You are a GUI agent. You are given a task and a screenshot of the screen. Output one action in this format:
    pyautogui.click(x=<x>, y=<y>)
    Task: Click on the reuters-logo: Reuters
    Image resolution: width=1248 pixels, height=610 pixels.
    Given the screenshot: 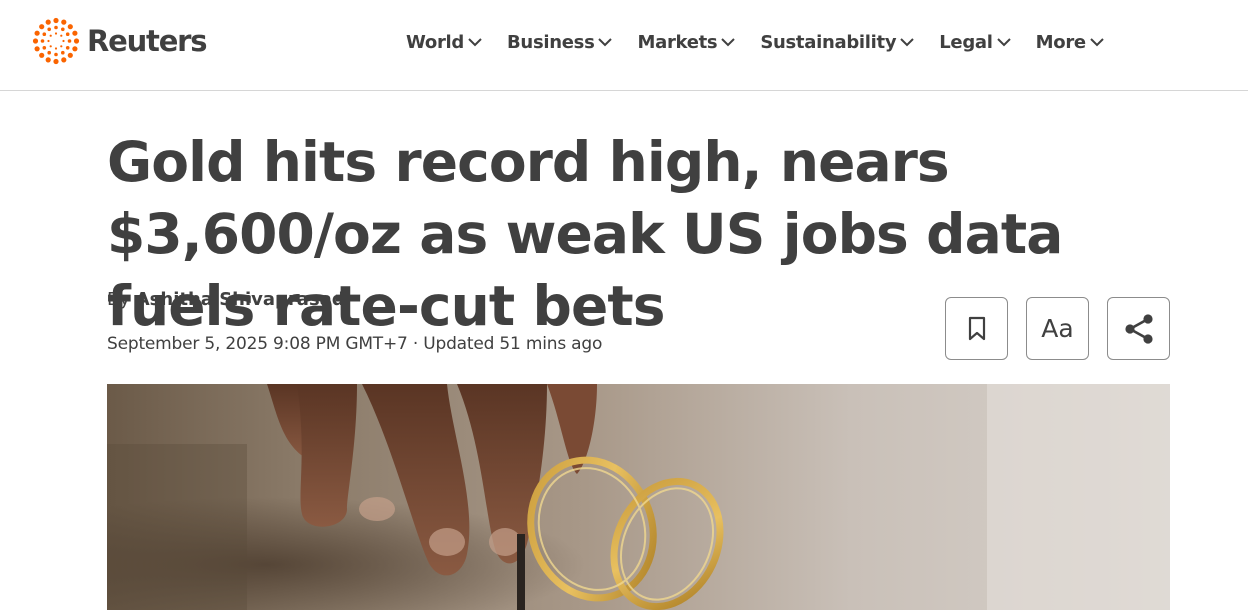 What is the action you would take?
    pyautogui.click(x=120, y=41)
    